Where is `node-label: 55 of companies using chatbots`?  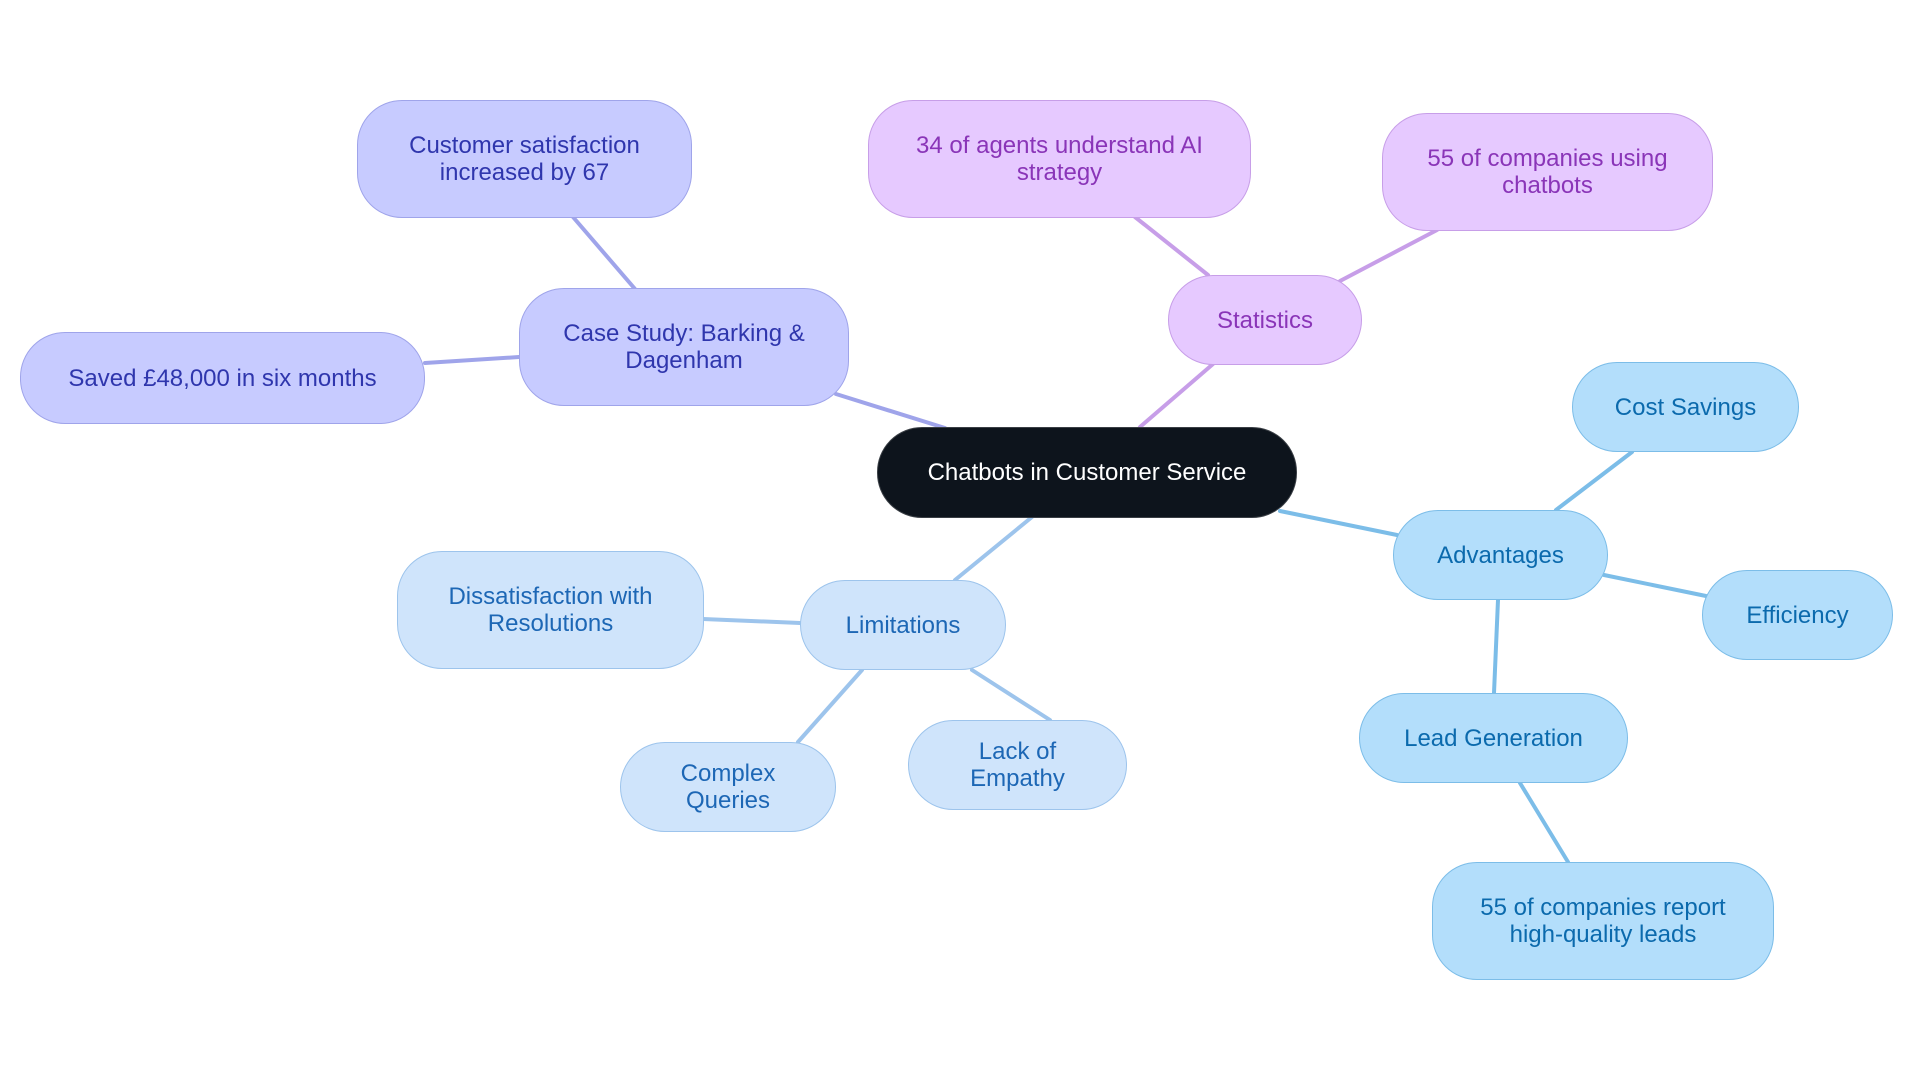 node-label: 55 of companies using chatbots is located at coordinates (1547, 172).